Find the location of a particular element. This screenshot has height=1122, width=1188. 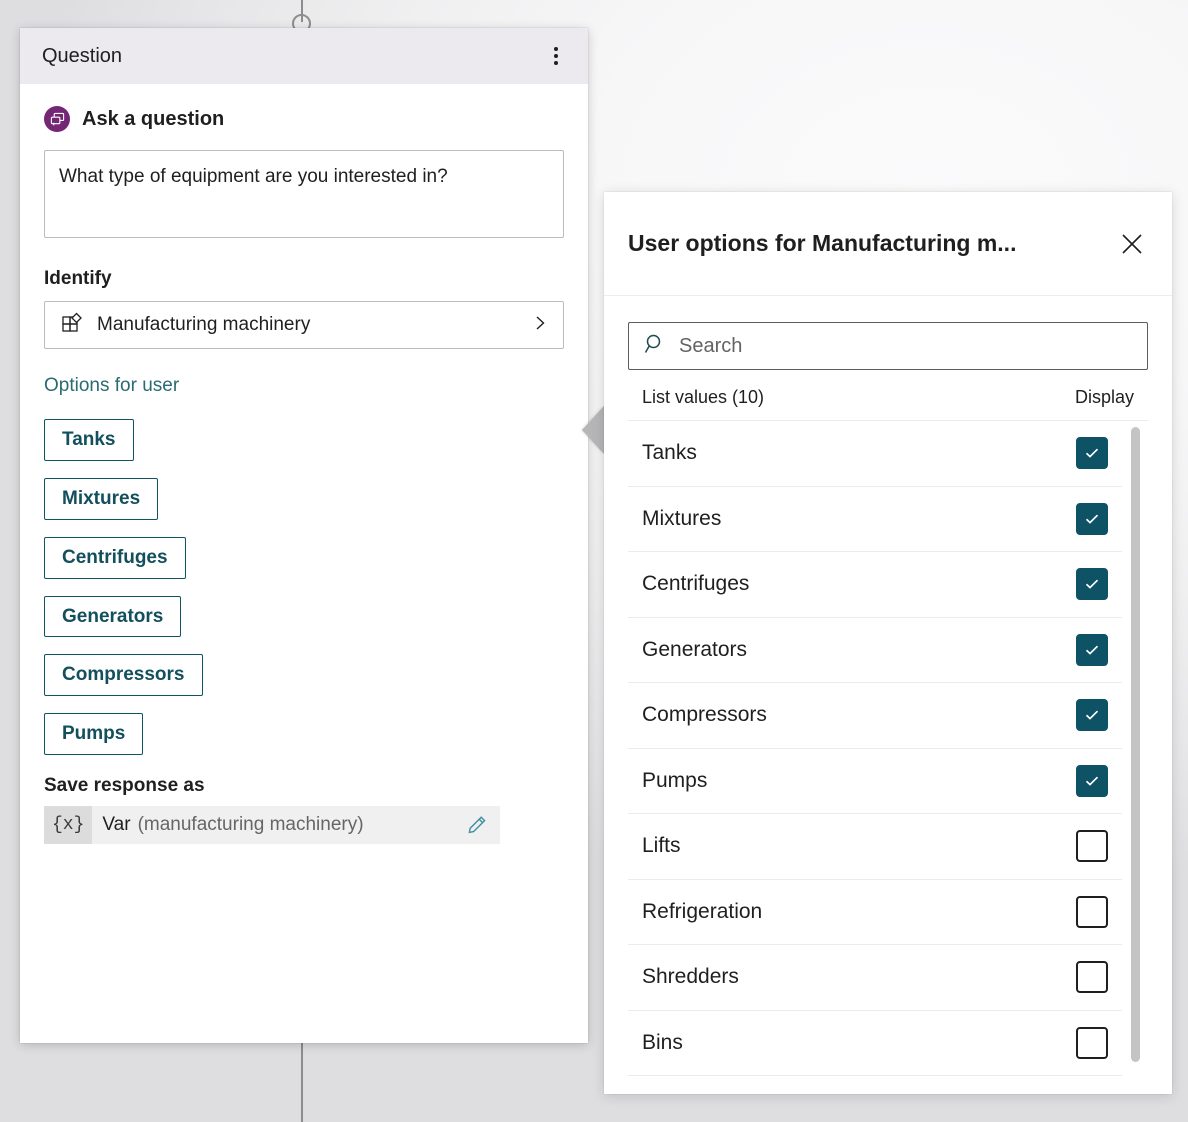

variable-scope: (manufacturing machinery) is located at coordinates (250, 825).